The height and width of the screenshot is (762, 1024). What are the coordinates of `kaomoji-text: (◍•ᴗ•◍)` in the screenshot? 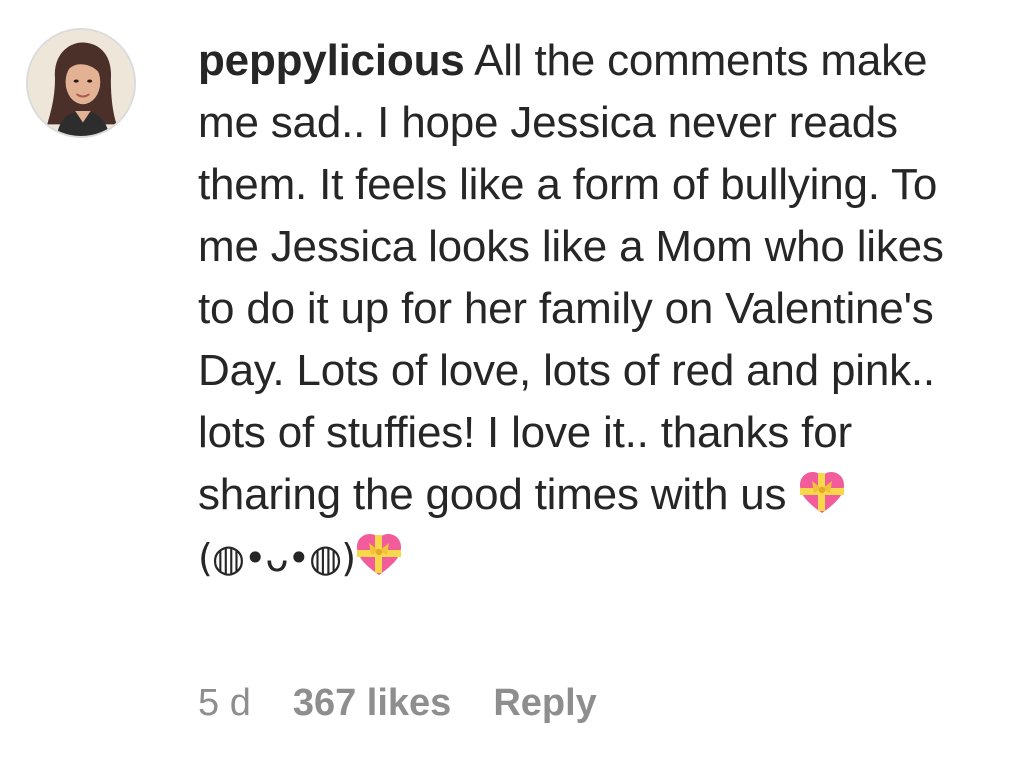 It's located at (277, 558).